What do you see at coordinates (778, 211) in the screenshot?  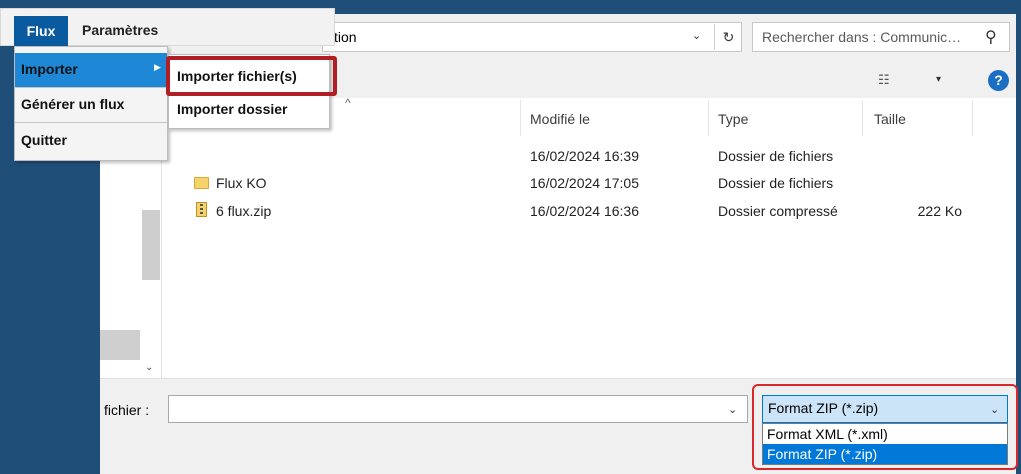 I see `file-row-type: Dossier compressé` at bounding box center [778, 211].